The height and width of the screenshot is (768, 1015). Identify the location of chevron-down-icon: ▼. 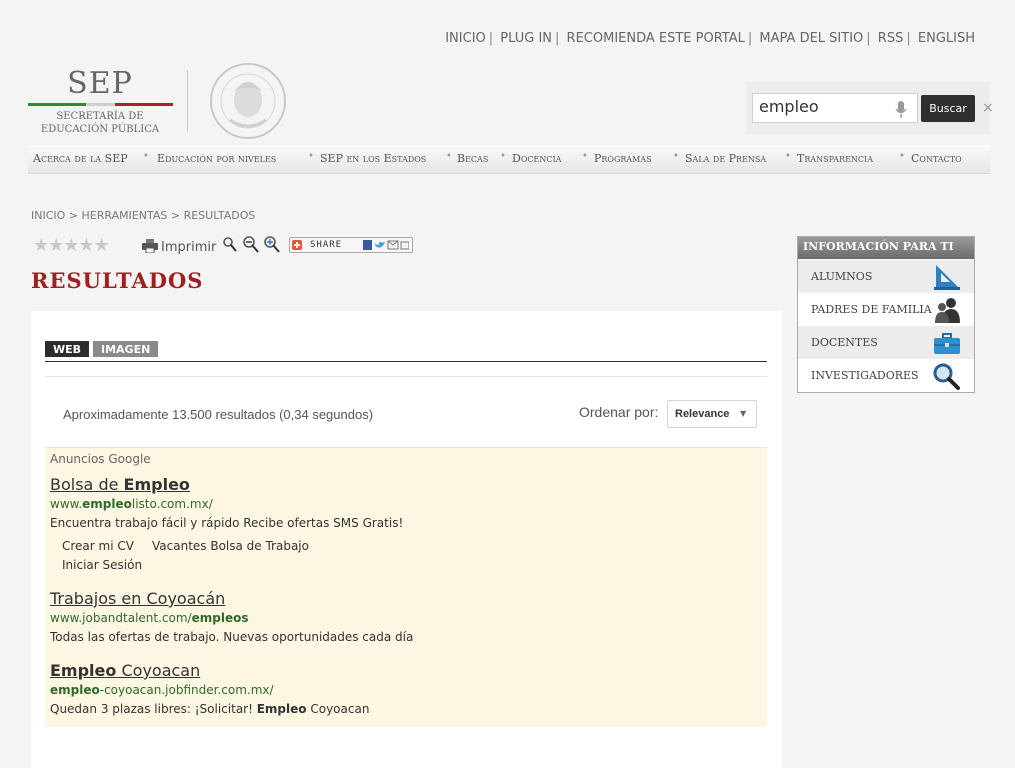
(743, 413).